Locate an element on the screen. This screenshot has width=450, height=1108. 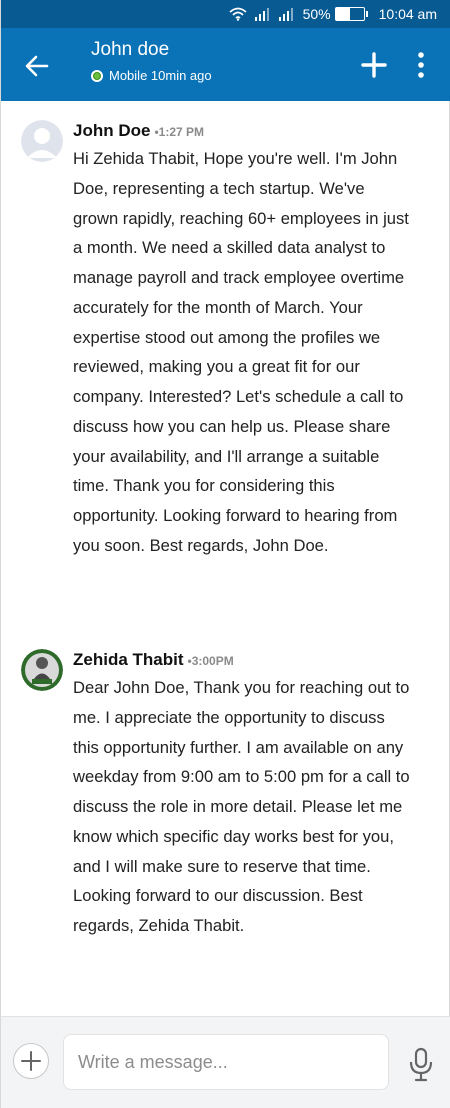
contact-name: John doe is located at coordinates (130, 50).